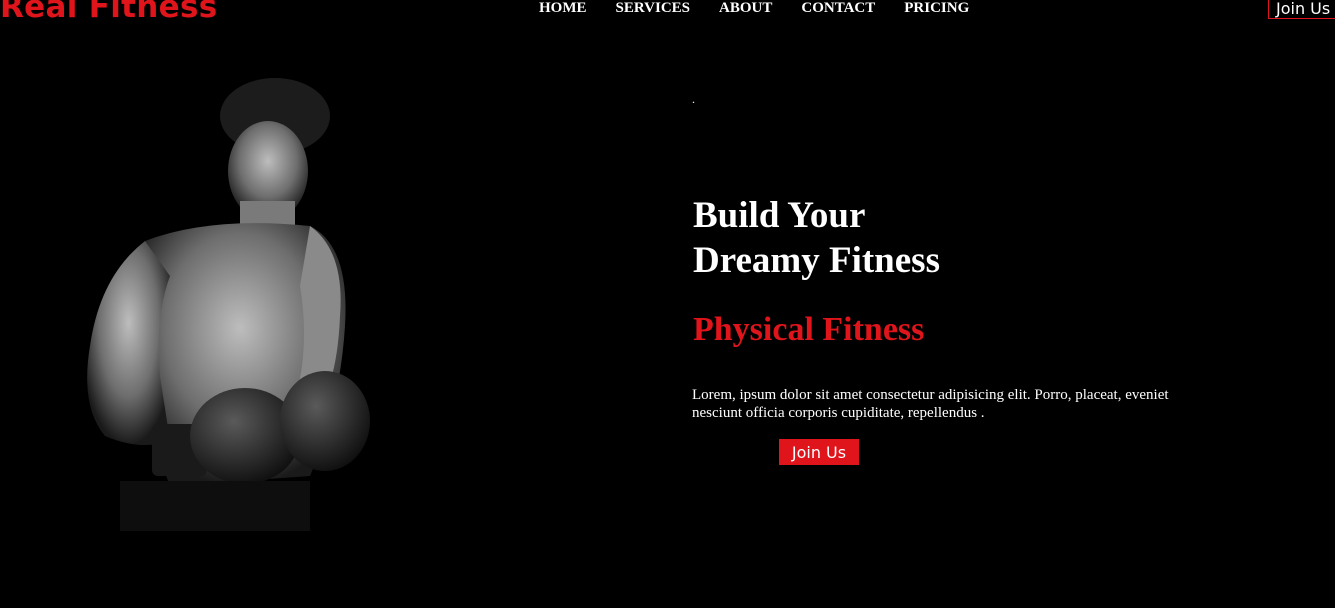 The image size is (1335, 608). Describe the element at coordinates (653, 8) in the screenshot. I see `nav-item-services: SERVICES` at that location.